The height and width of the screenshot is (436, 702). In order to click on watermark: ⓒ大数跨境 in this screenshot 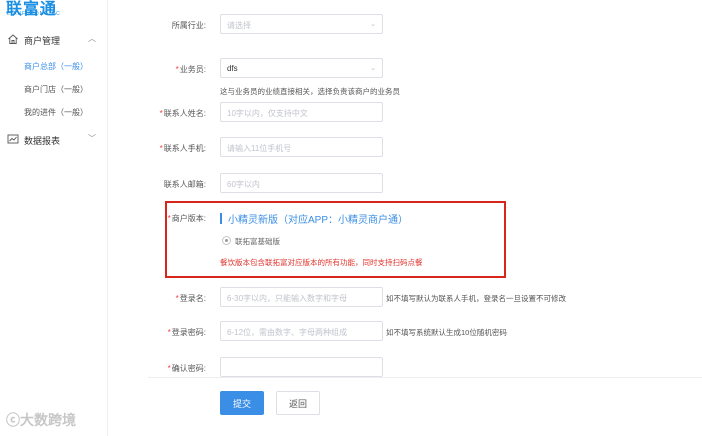, I will do `click(41, 420)`.